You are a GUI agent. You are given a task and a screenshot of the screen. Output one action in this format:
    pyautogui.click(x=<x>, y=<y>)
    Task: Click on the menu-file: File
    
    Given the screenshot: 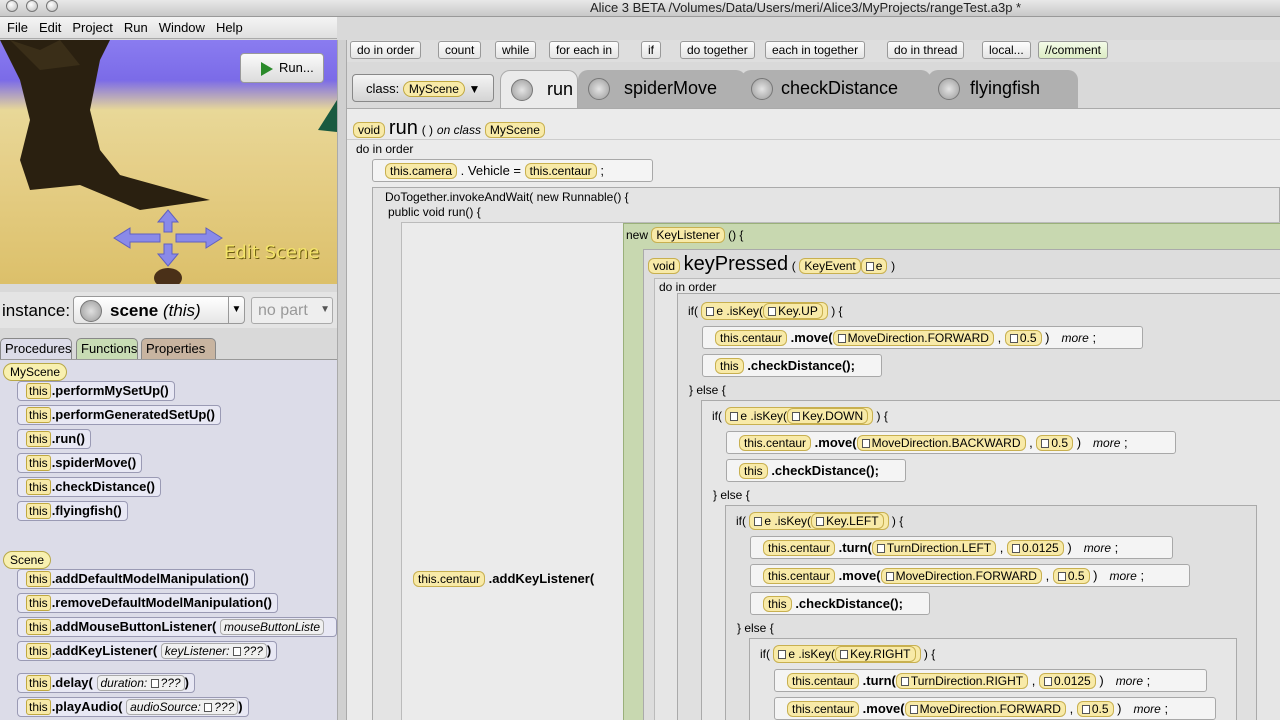 What is the action you would take?
    pyautogui.click(x=17, y=27)
    